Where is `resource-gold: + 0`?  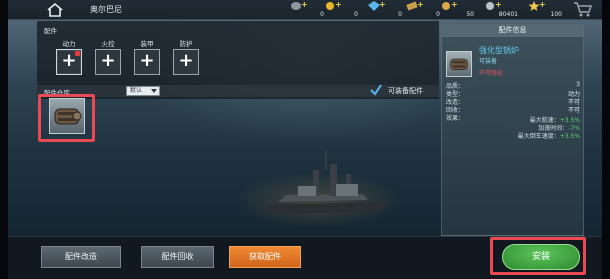
resource-gold: + 0 is located at coordinates (341, 10).